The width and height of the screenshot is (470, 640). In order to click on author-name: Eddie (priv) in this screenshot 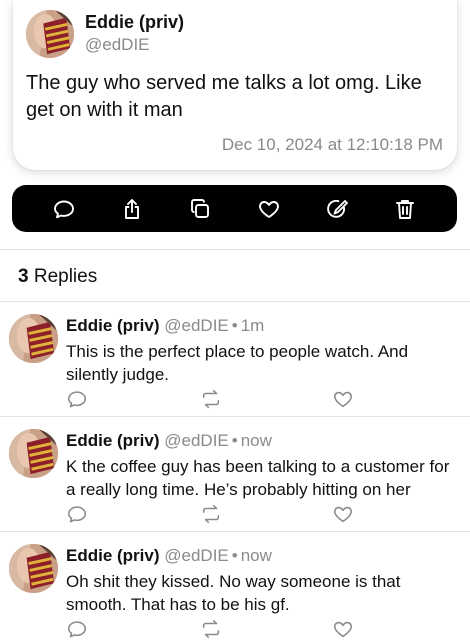, I will do `click(134, 22)`.